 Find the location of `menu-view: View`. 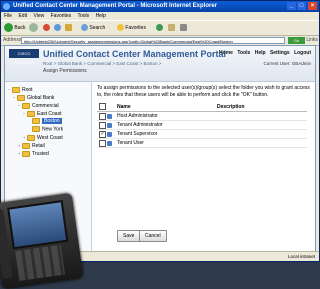

menu-view: View is located at coordinates (38, 16).